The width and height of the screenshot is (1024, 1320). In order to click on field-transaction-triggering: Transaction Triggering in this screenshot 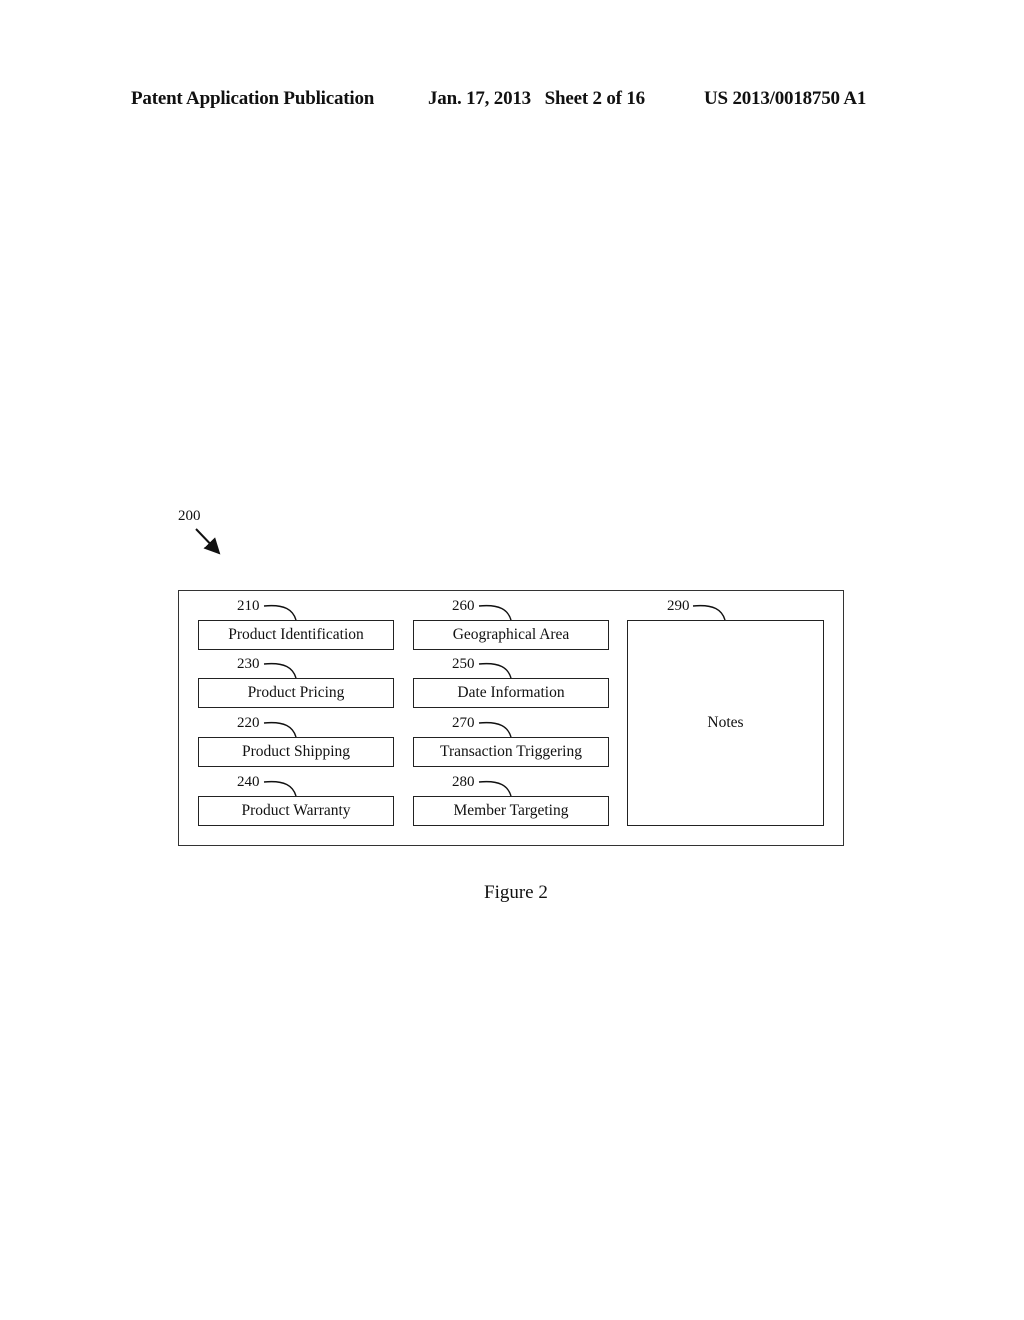, I will do `click(511, 752)`.